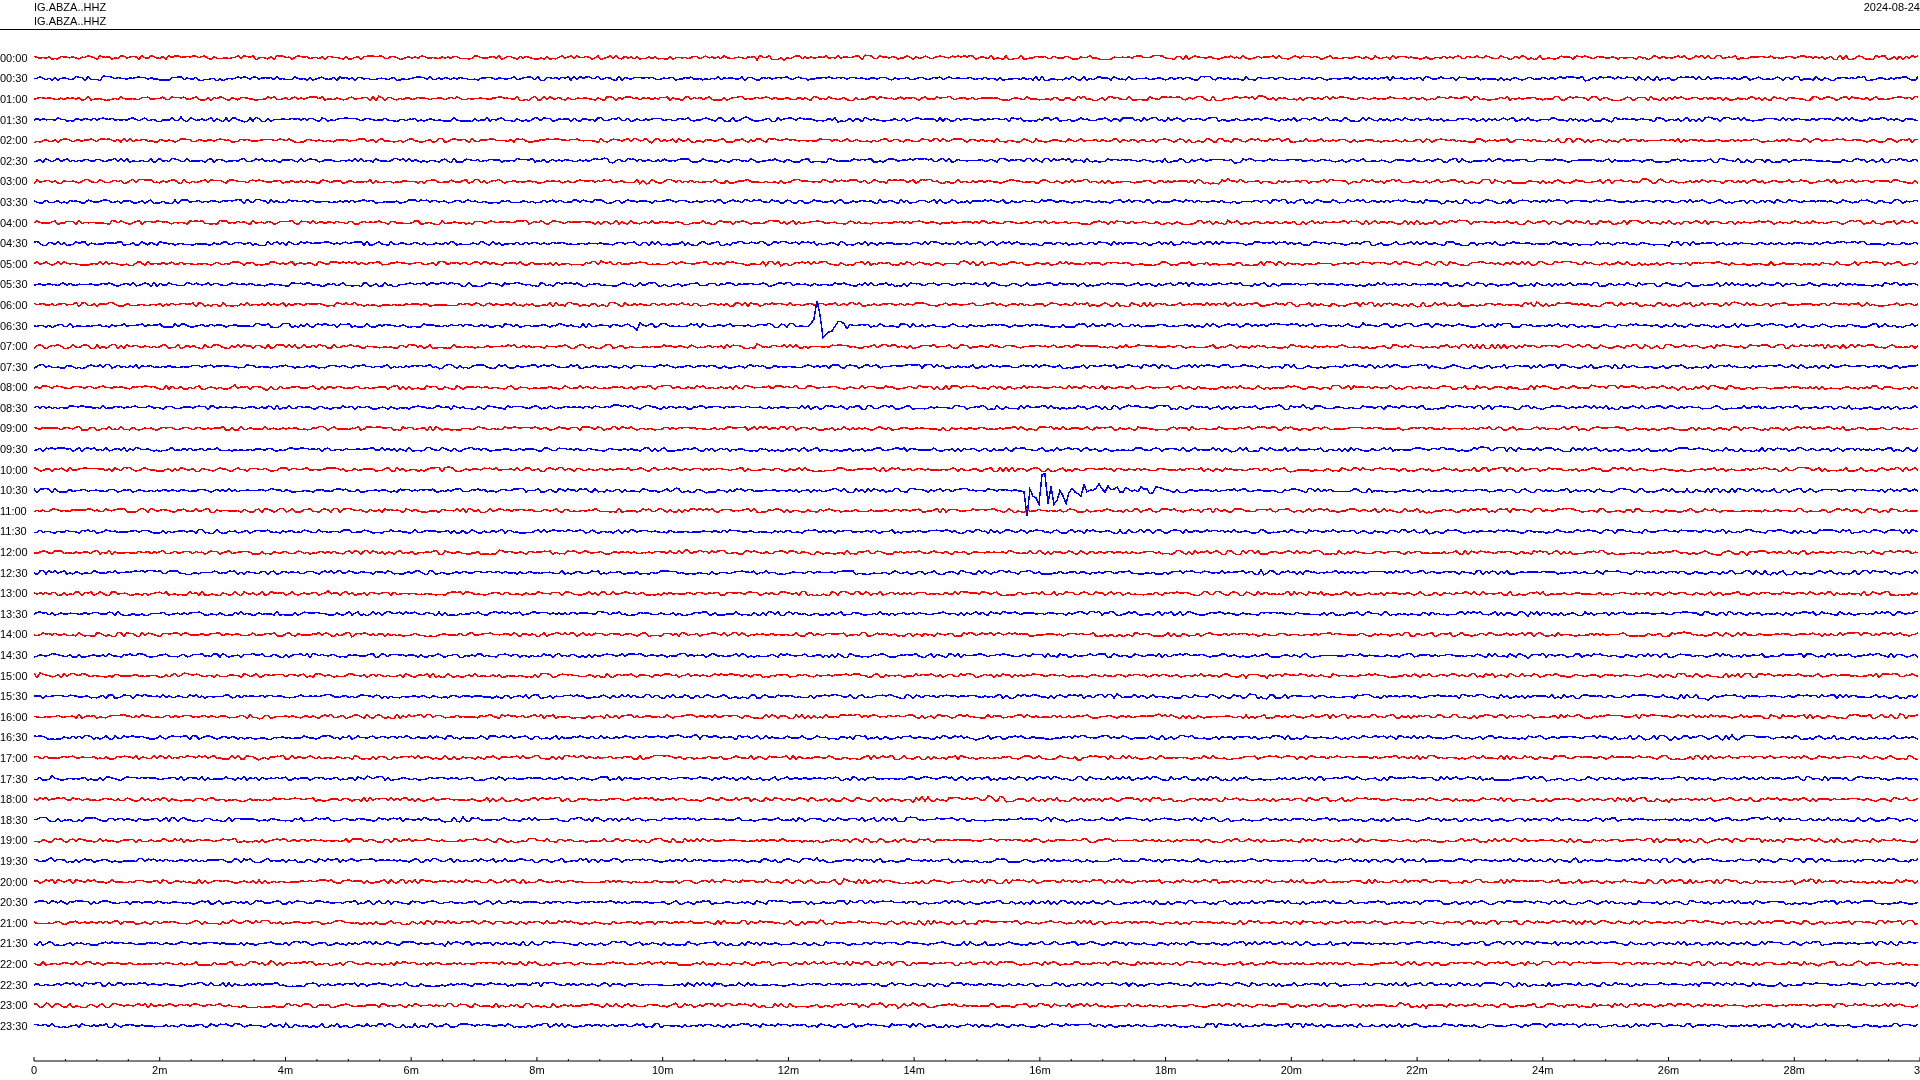  I want to click on time-label: 21:00, so click(14, 922).